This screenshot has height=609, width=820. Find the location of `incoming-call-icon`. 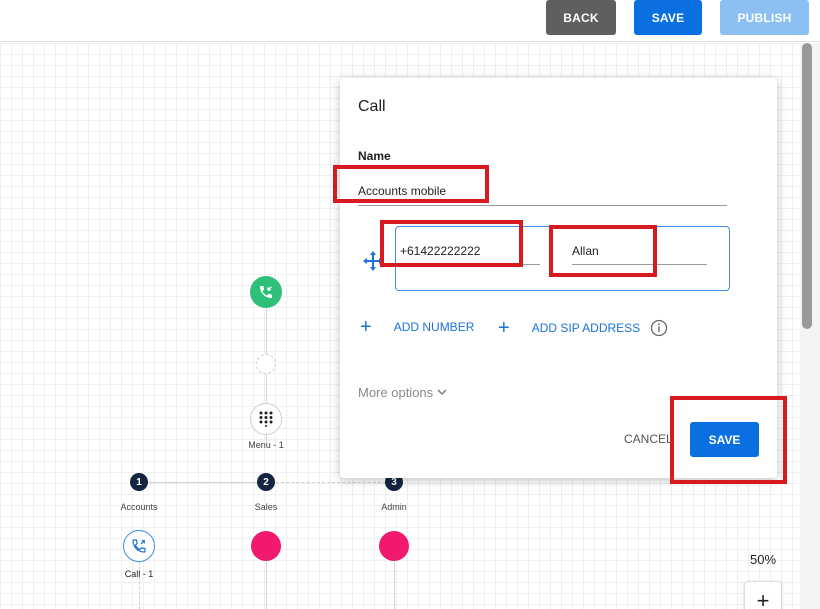

incoming-call-icon is located at coordinates (266, 292).